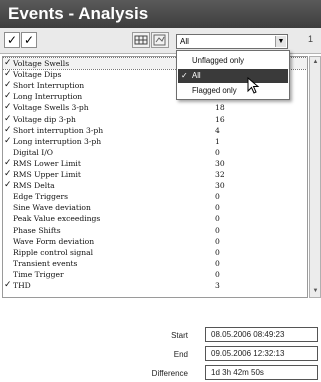 The width and height of the screenshot is (321, 382). What do you see at coordinates (315, 177) in the screenshot?
I see `event-list-scrollbar: ▲ ▼` at bounding box center [315, 177].